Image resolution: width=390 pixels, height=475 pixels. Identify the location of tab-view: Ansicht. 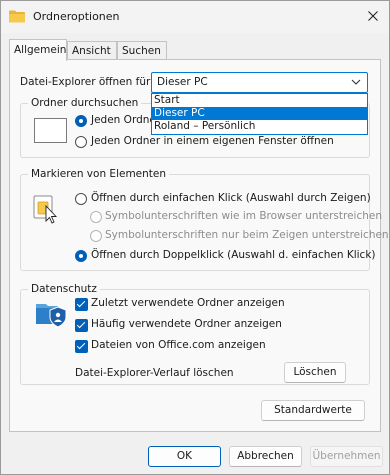
(92, 50).